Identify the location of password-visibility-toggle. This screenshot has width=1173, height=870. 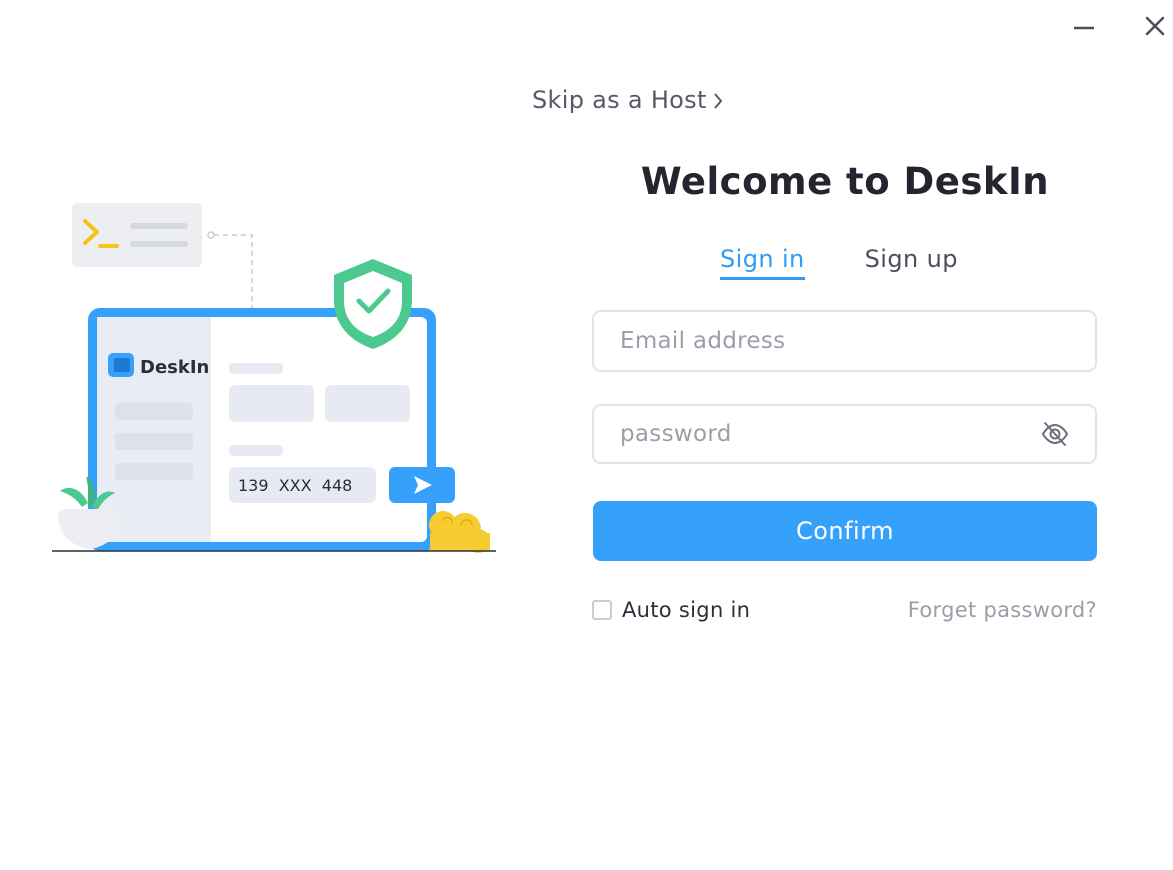
(1055, 434).